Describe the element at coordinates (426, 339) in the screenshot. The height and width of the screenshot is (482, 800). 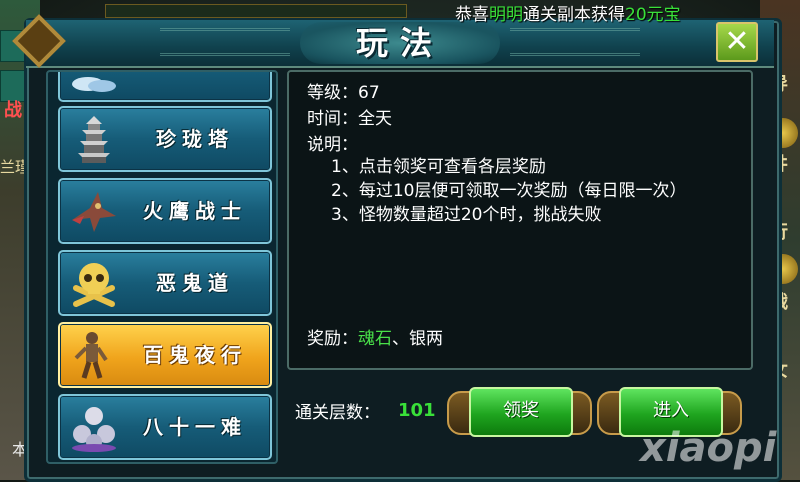
I see `reward-secondary: 银两` at that location.